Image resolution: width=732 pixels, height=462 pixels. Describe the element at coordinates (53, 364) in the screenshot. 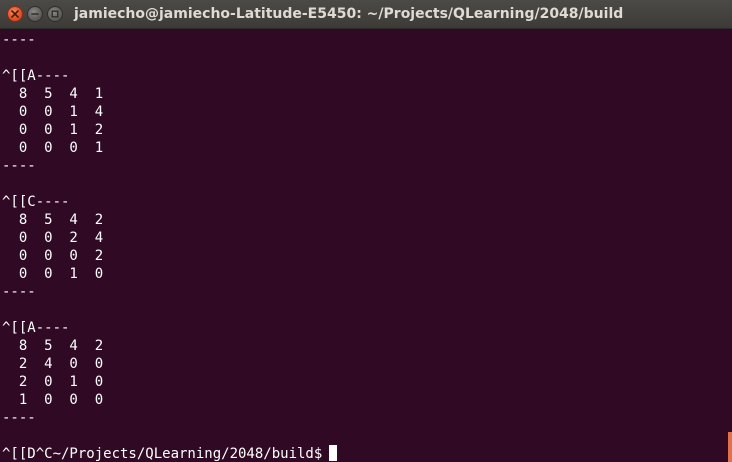

I see `terminal-line: 2 4 0 0` at that location.